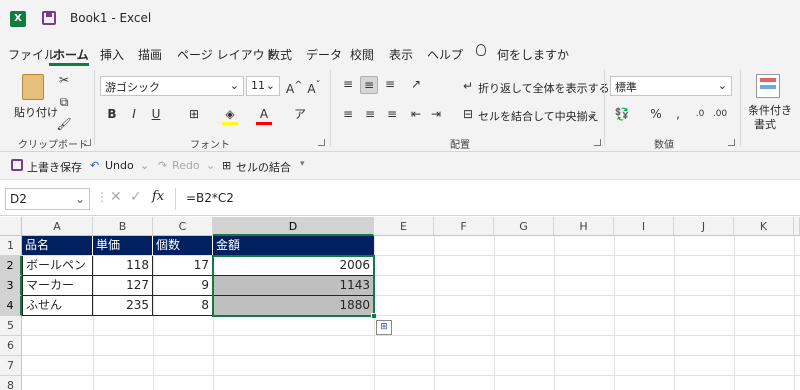 The height and width of the screenshot is (390, 800). What do you see at coordinates (183, 306) in the screenshot?
I see `cell-c4: 8` at bounding box center [183, 306].